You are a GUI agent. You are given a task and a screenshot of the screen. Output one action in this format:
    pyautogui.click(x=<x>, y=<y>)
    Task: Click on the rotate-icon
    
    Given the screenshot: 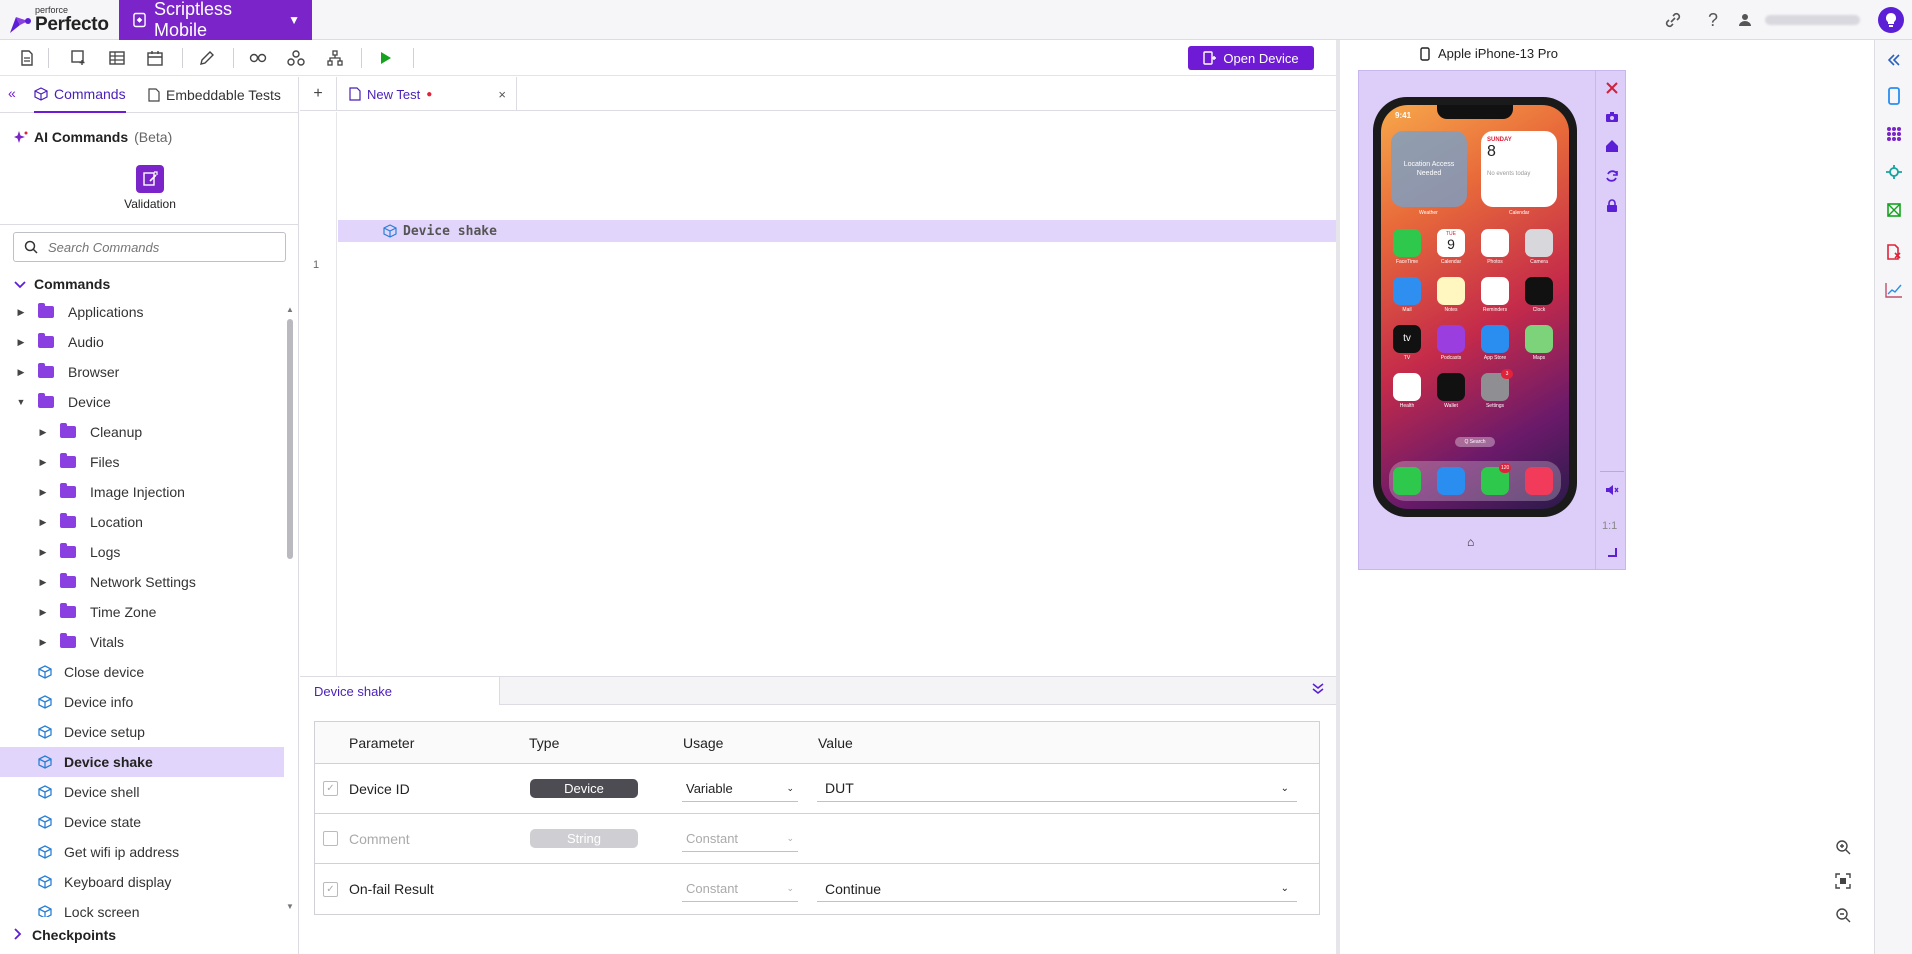 What is the action you would take?
    pyautogui.click(x=1612, y=176)
    